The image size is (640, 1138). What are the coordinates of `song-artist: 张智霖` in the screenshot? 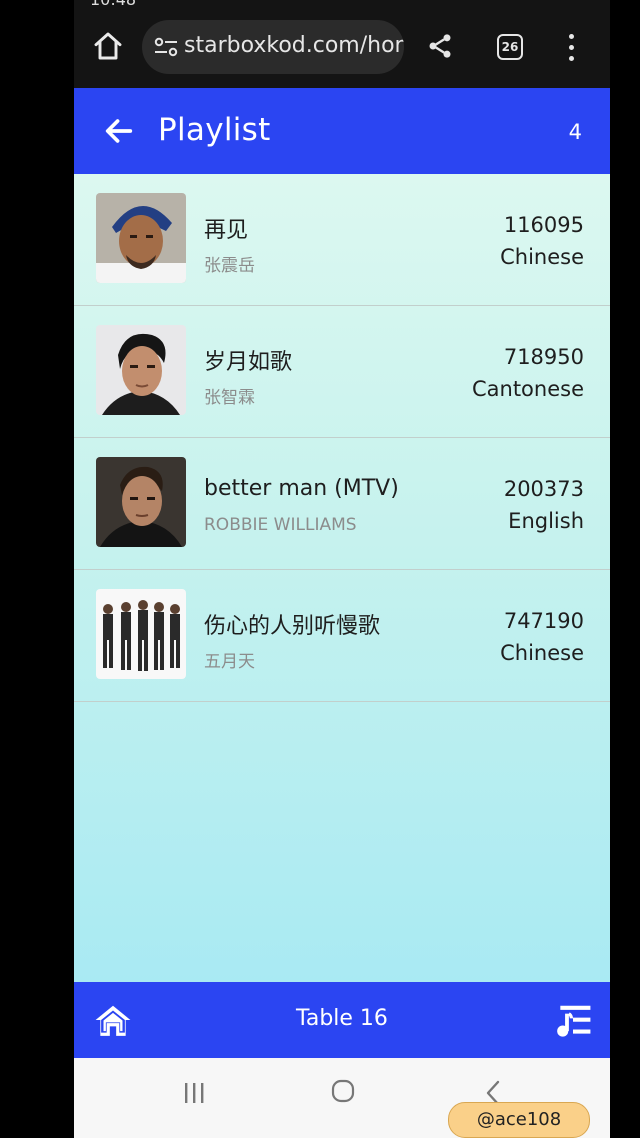 It's located at (229, 398).